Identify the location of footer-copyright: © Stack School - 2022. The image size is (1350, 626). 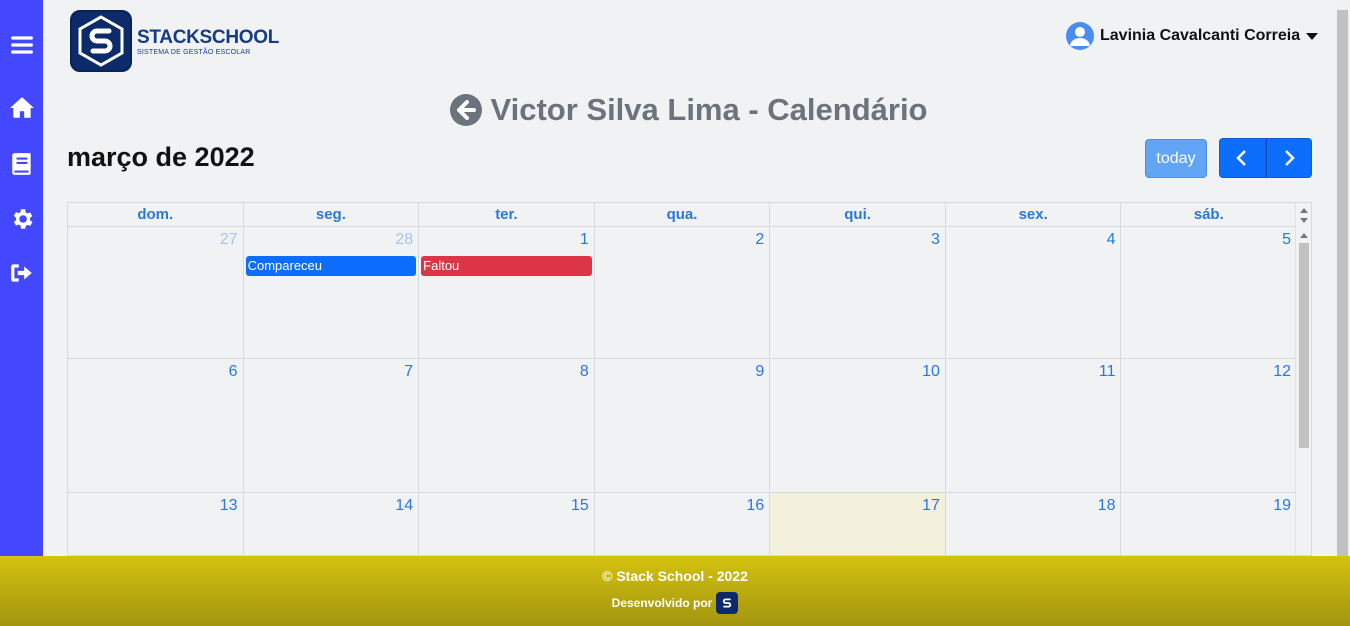
(675, 576).